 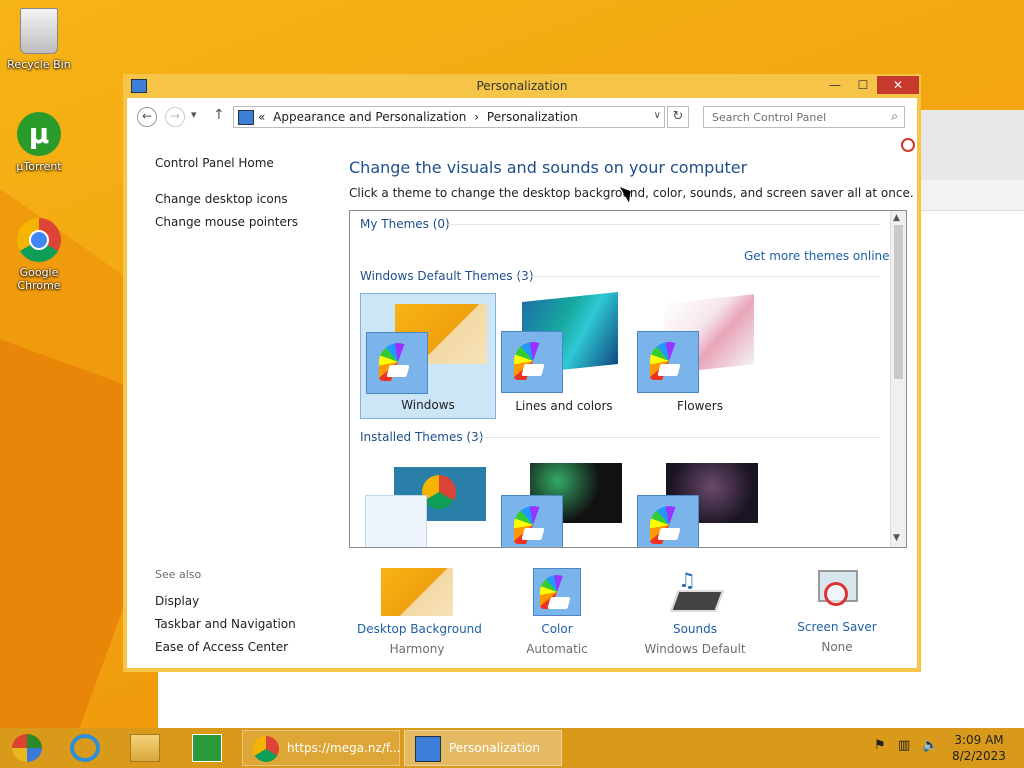 What do you see at coordinates (695, 649) in the screenshot?
I see `sounds-value: Windows Default` at bounding box center [695, 649].